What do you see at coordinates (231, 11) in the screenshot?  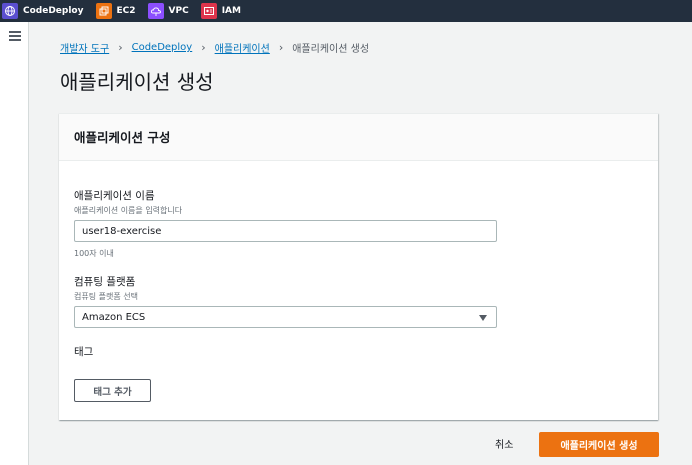 I see `service-label: IAM` at bounding box center [231, 11].